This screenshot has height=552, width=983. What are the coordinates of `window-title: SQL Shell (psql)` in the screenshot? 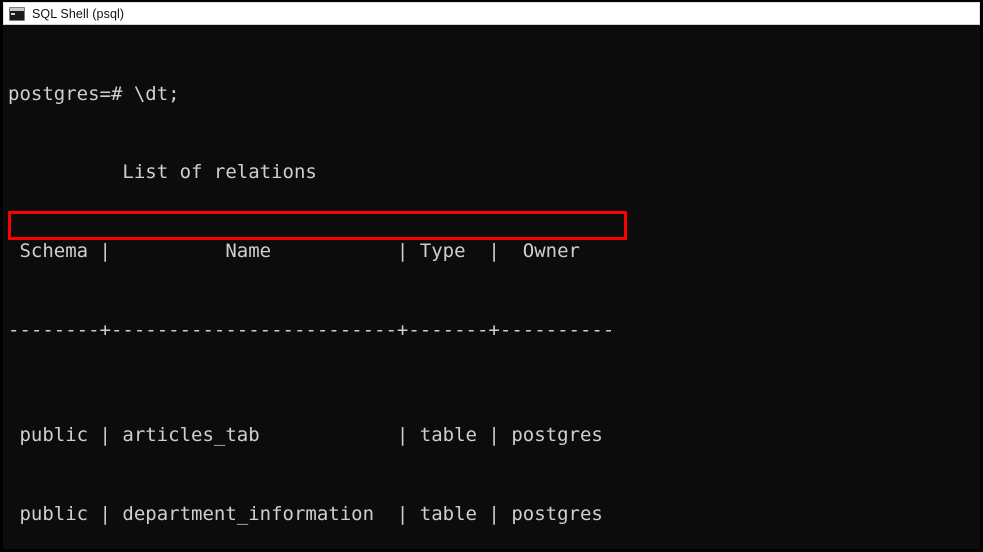 It's located at (78, 13).